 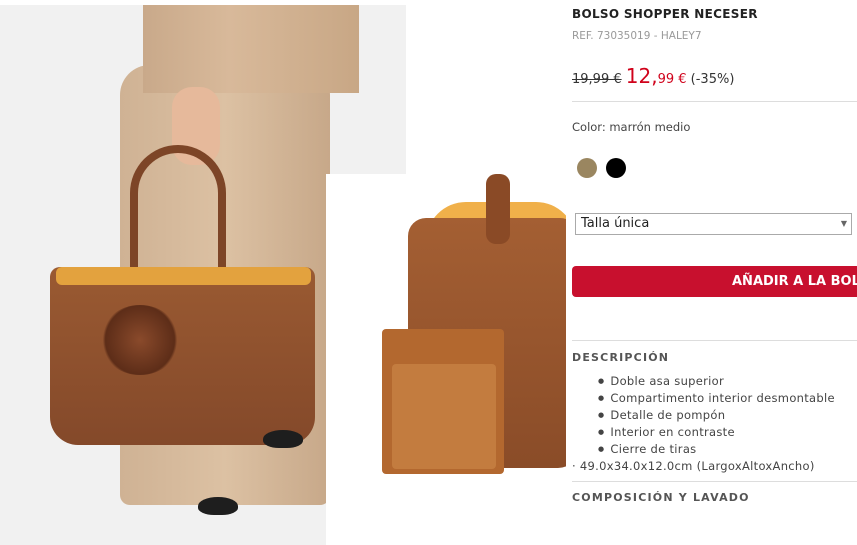 What do you see at coordinates (693, 466) in the screenshot?
I see `dimensions: · 49.0x34.0x12.0cm (LargoxAltoxAncho)` at bounding box center [693, 466].